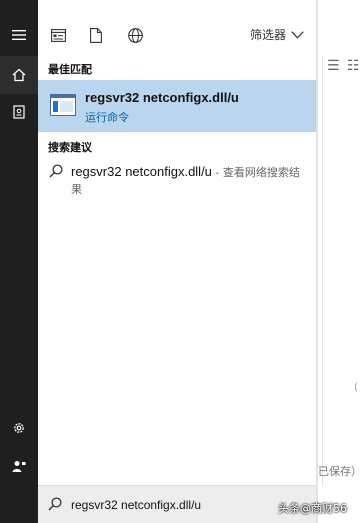  I want to click on globe-icon, so click(135, 35).